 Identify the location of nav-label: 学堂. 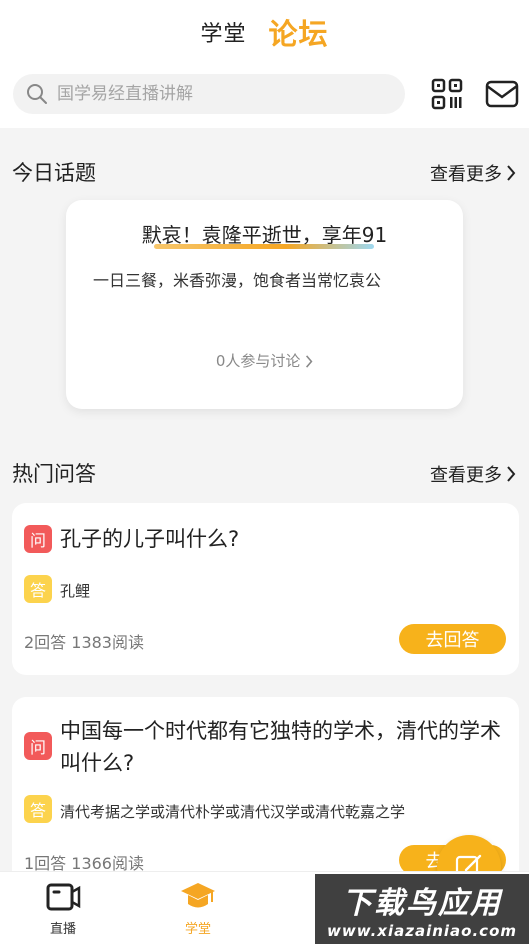
(197, 929).